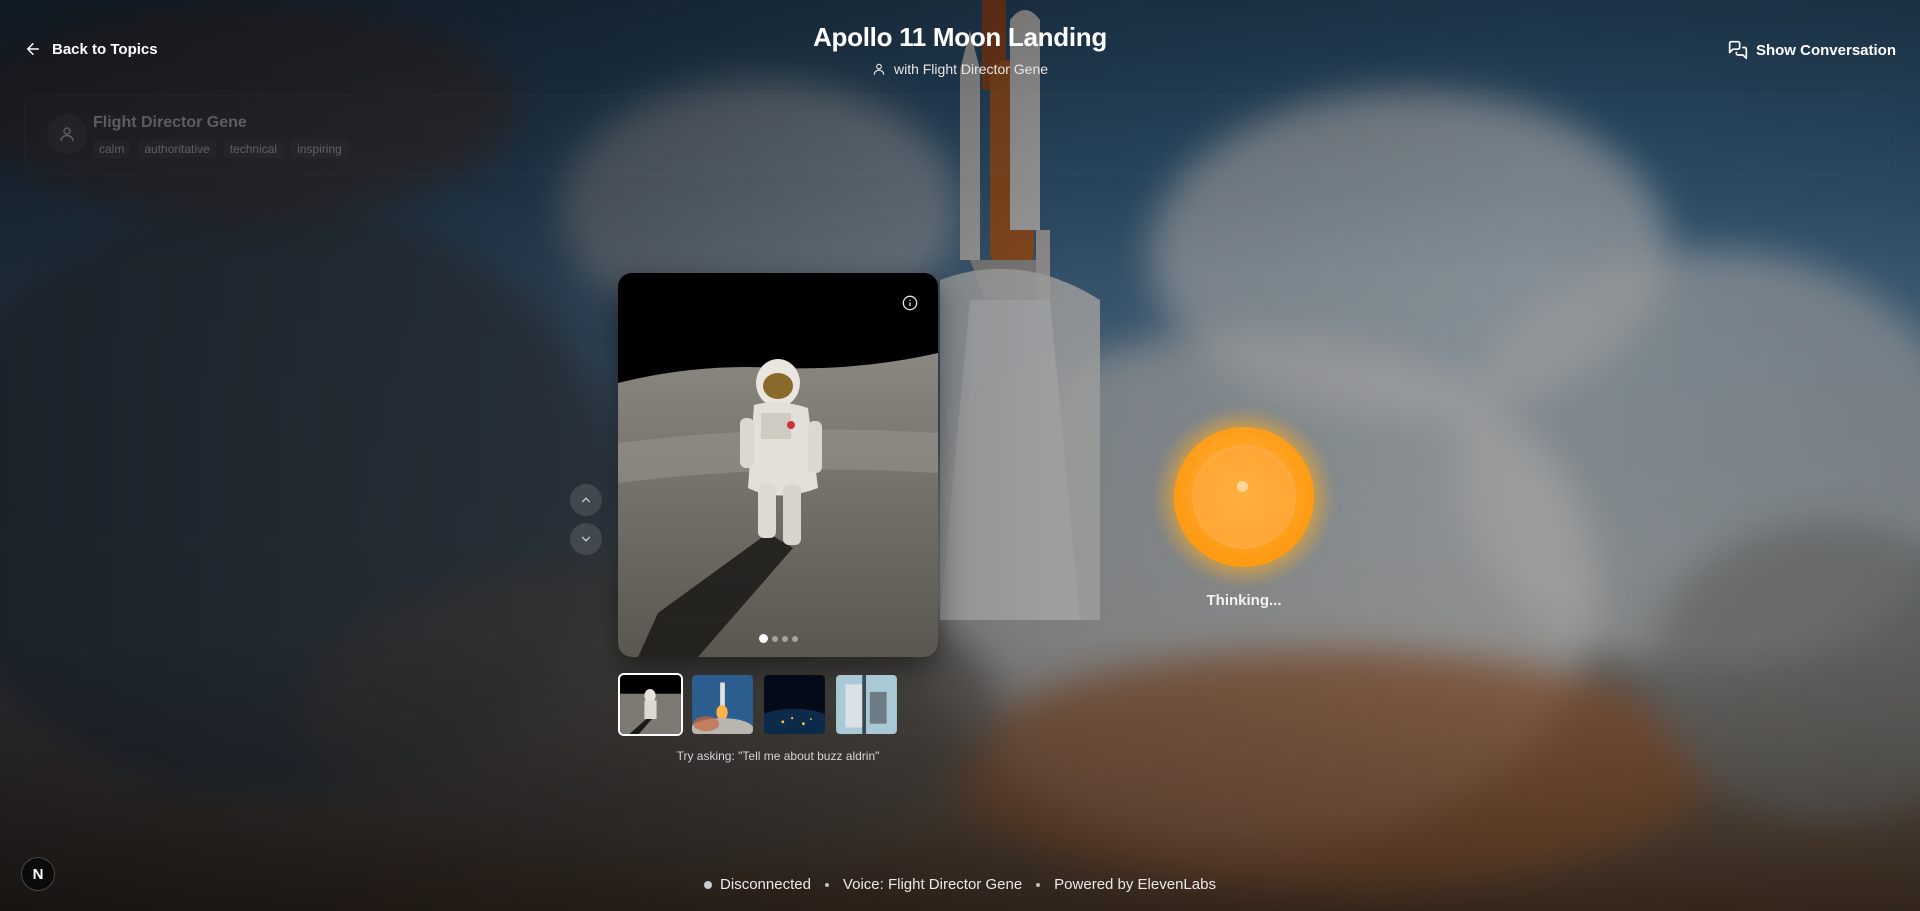 The height and width of the screenshot is (911, 1920). Describe the element at coordinates (176, 149) in the screenshot. I see `persona-tag: authoritative` at that location.